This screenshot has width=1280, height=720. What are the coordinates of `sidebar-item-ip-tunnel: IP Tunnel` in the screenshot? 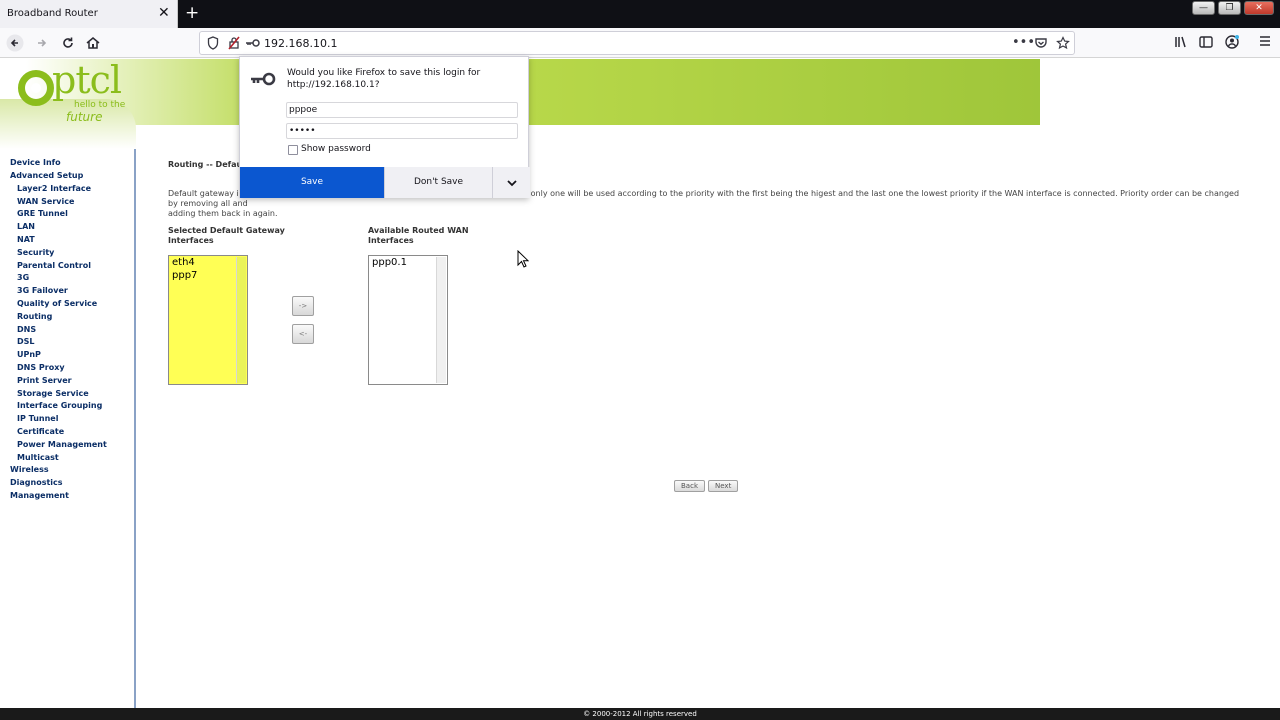 It's located at (37, 418).